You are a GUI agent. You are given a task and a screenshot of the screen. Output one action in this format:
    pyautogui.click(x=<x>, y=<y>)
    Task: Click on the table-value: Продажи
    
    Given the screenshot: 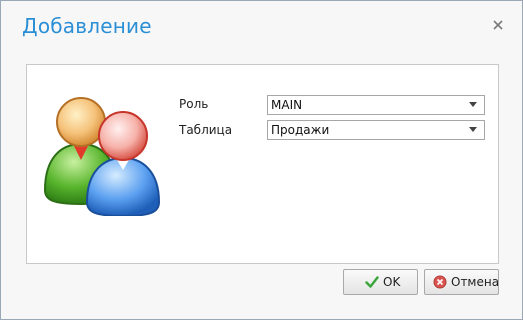 What is the action you would take?
    pyautogui.click(x=300, y=130)
    